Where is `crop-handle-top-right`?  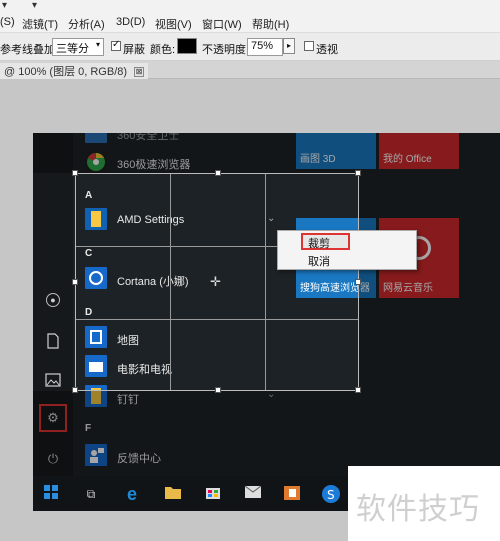
crop-handle-top-right is located at coordinates (358, 173).